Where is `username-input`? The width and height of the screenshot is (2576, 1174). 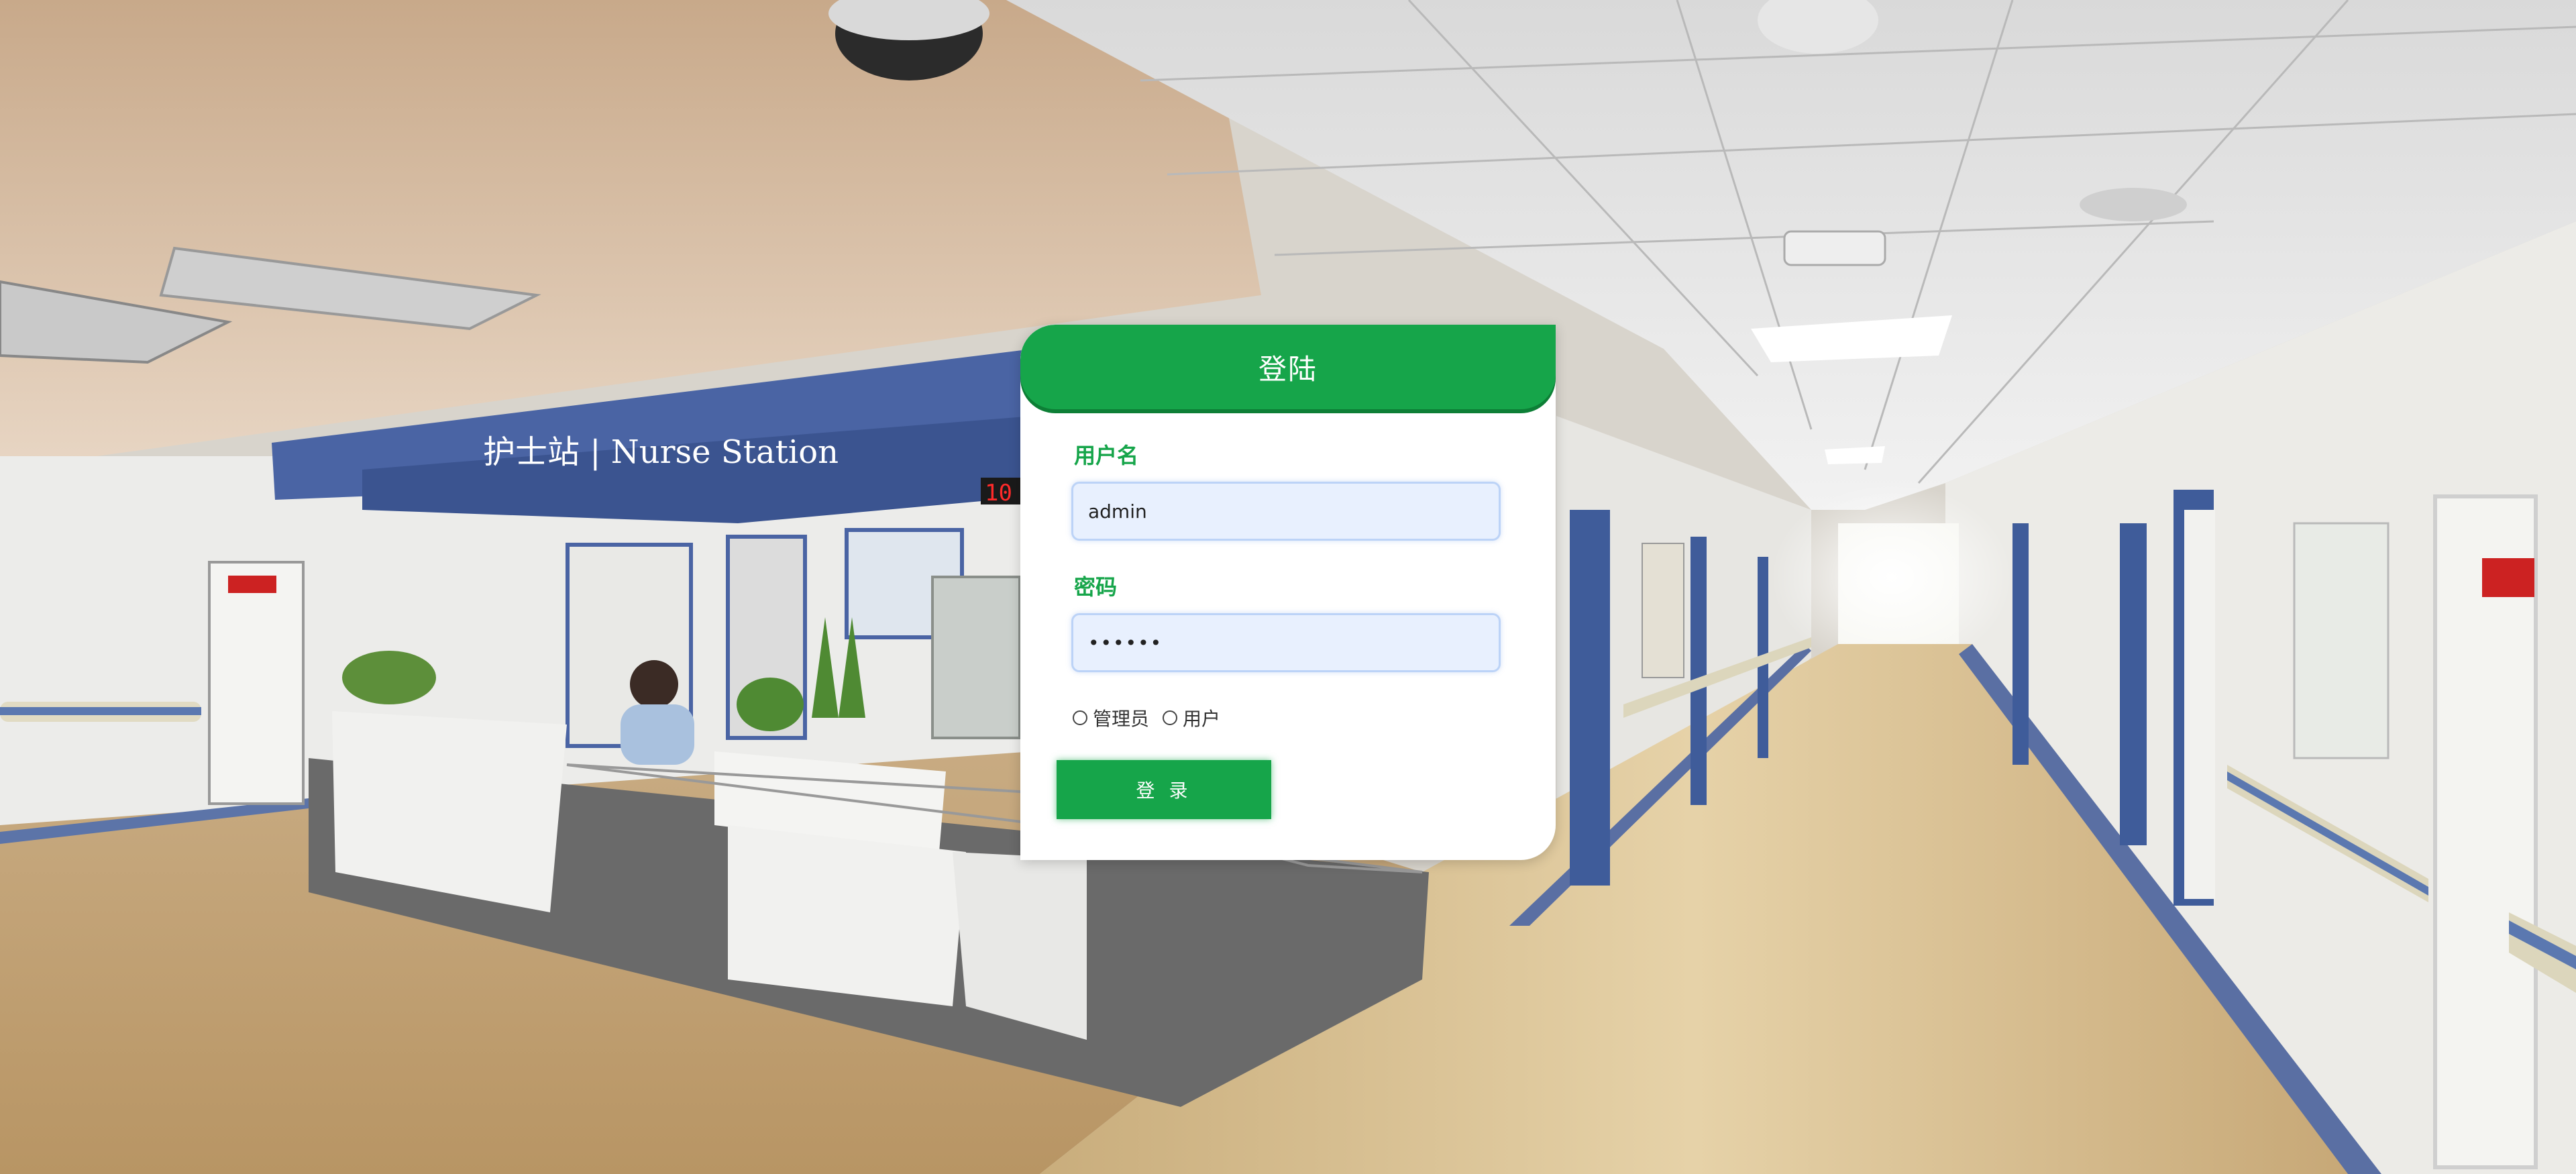 username-input is located at coordinates (1286, 511).